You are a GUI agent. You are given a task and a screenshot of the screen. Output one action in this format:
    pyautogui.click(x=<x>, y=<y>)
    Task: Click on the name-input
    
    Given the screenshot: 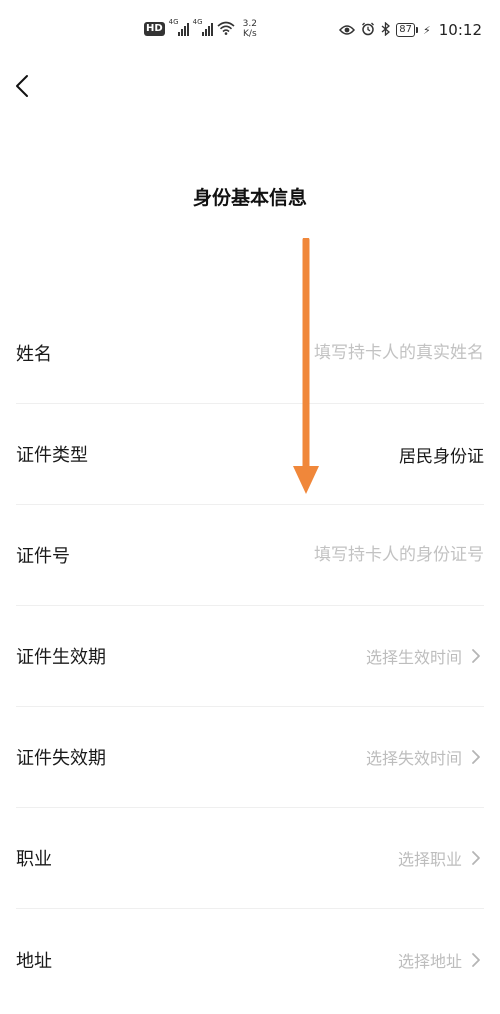 What is the action you would take?
    pyautogui.click(x=354, y=353)
    